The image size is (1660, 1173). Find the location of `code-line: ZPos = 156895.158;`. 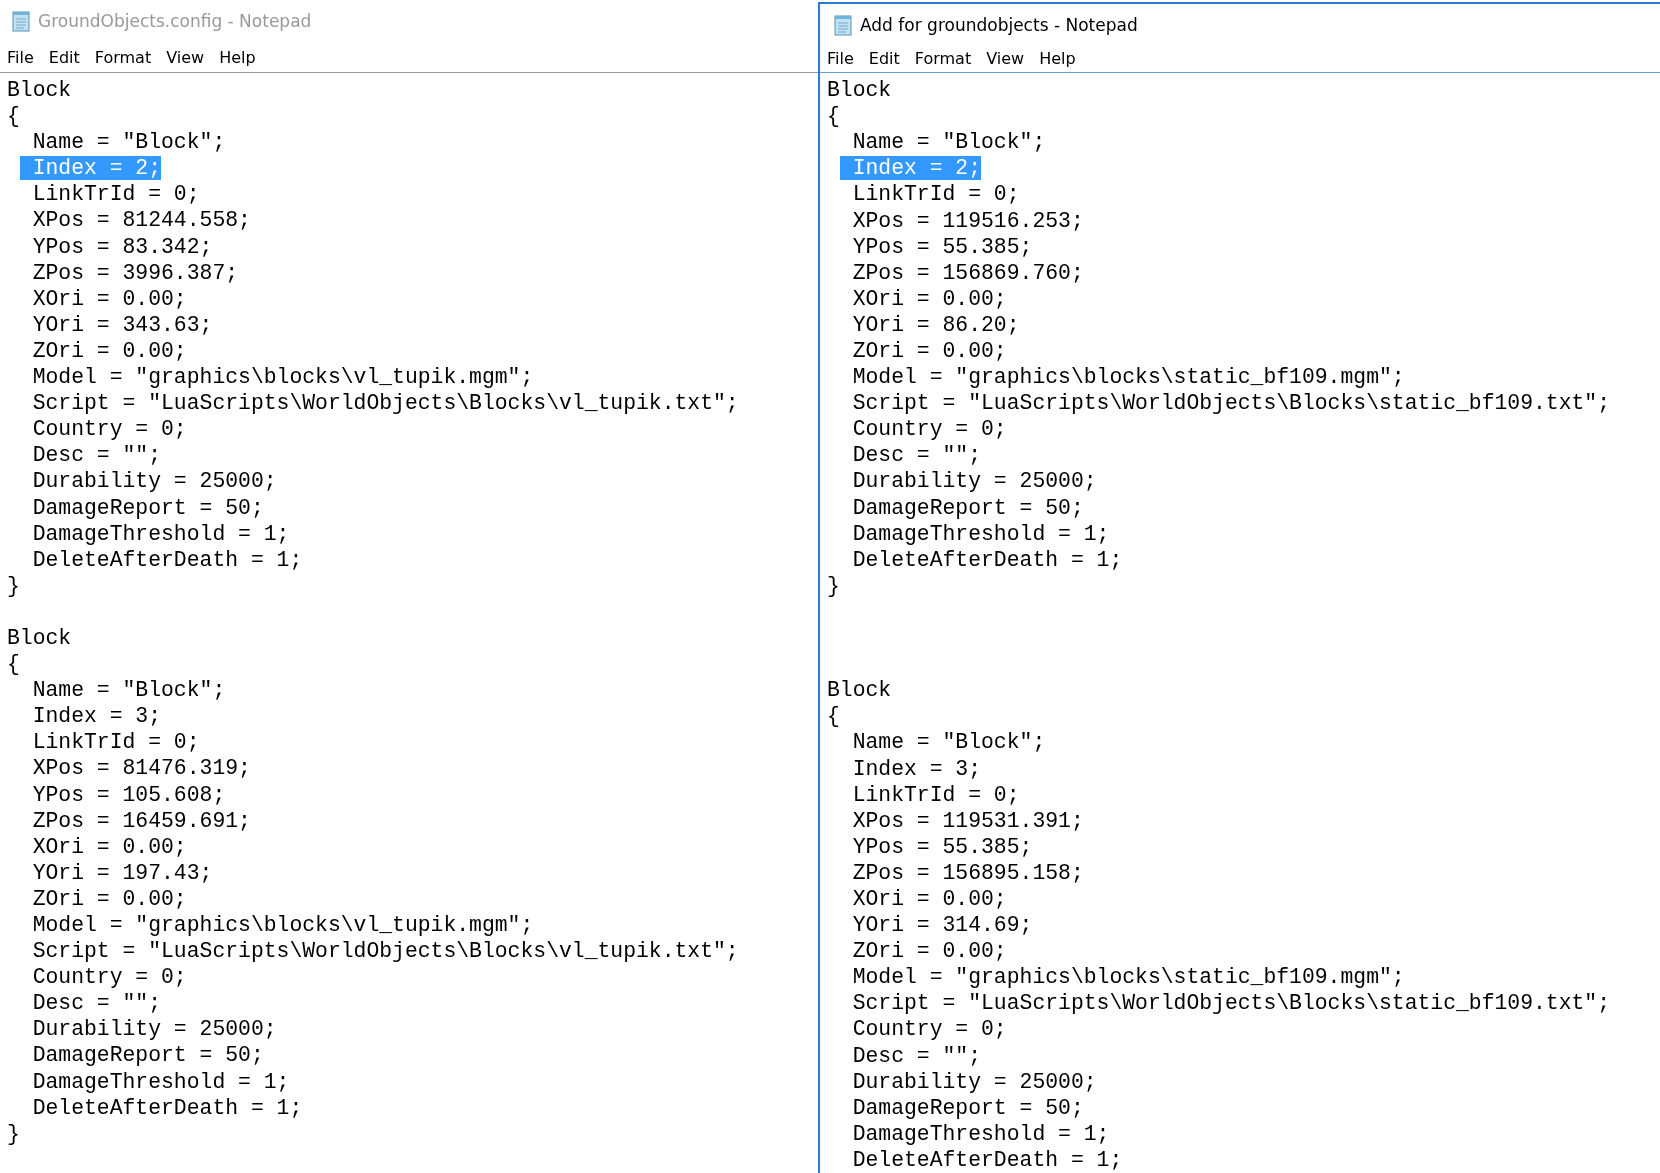

code-line: ZPos = 156895.158; is located at coordinates (967, 872).